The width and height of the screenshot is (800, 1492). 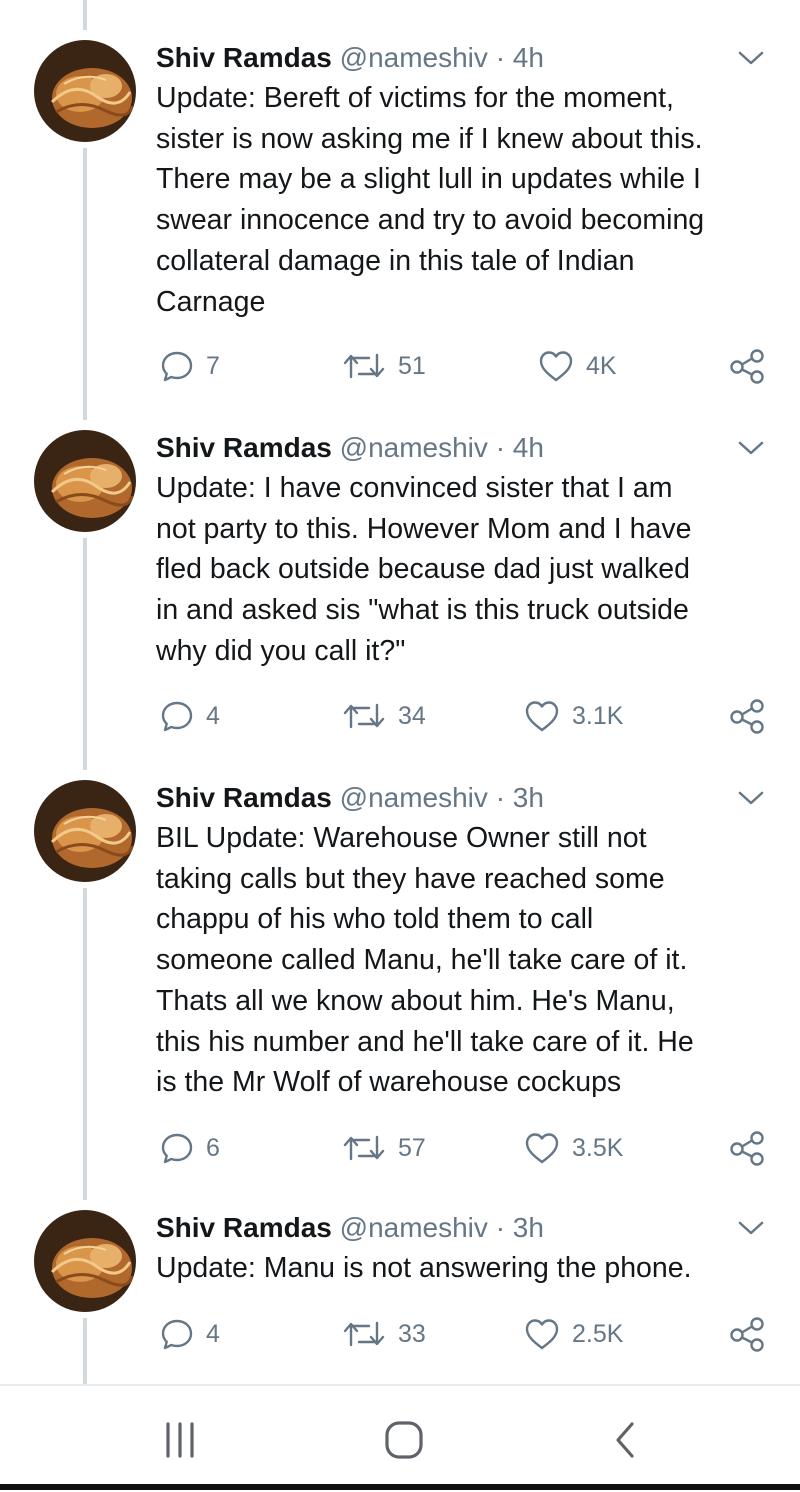 I want to click on reply-button: 6, so click(x=190, y=1148).